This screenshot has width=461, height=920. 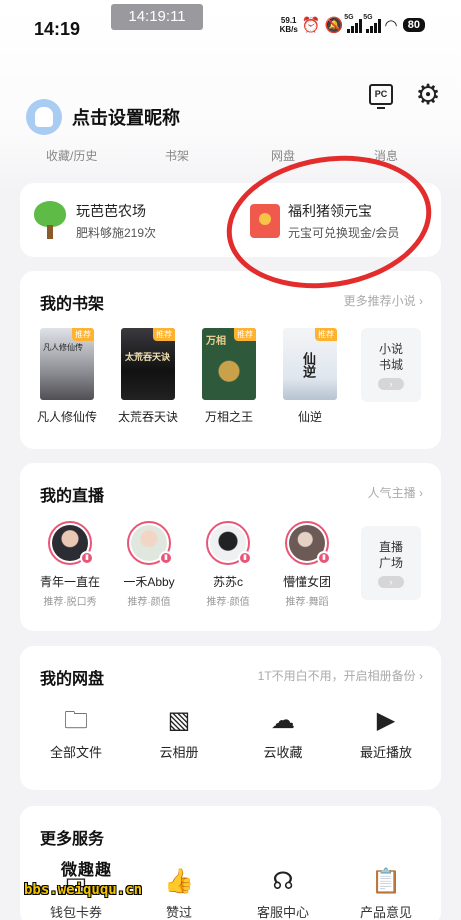 I want to click on status-icons: 59.1 KB/s ⏰ 🔕 5G 5G ◠ 80, so click(x=352, y=24).